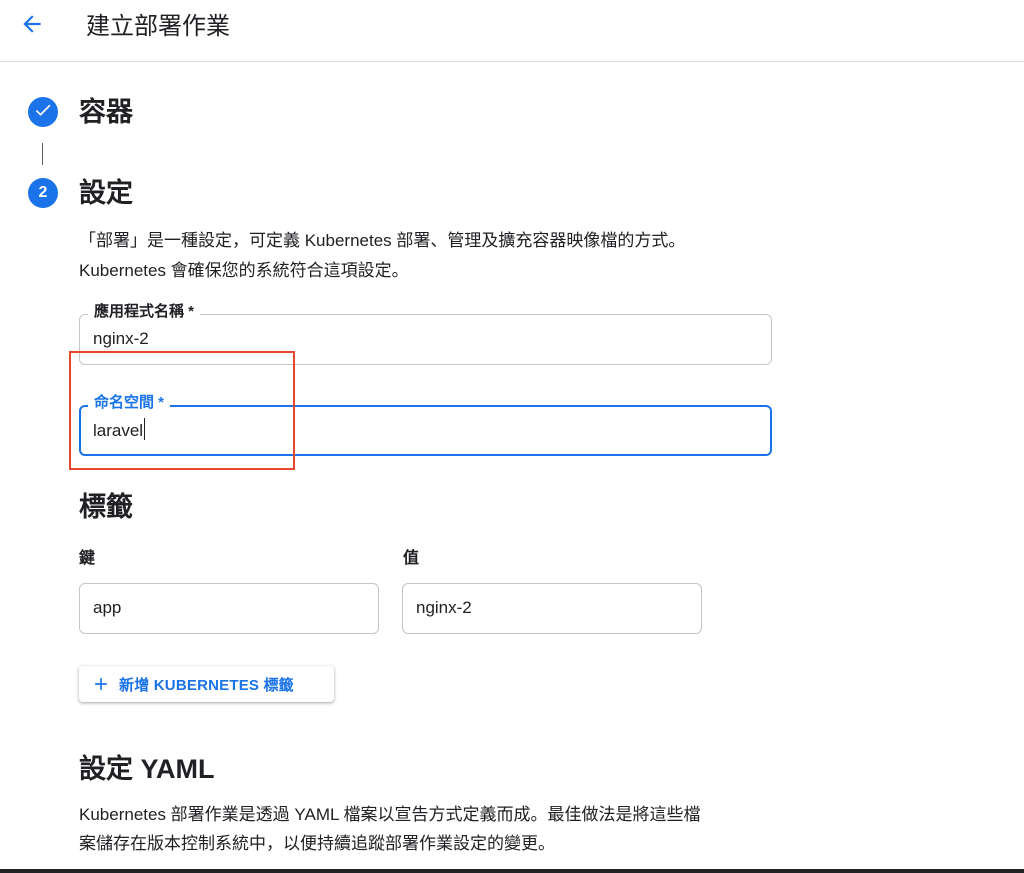 This screenshot has height=873, width=1024. What do you see at coordinates (229, 608) in the screenshot?
I see `label-key-field: app` at bounding box center [229, 608].